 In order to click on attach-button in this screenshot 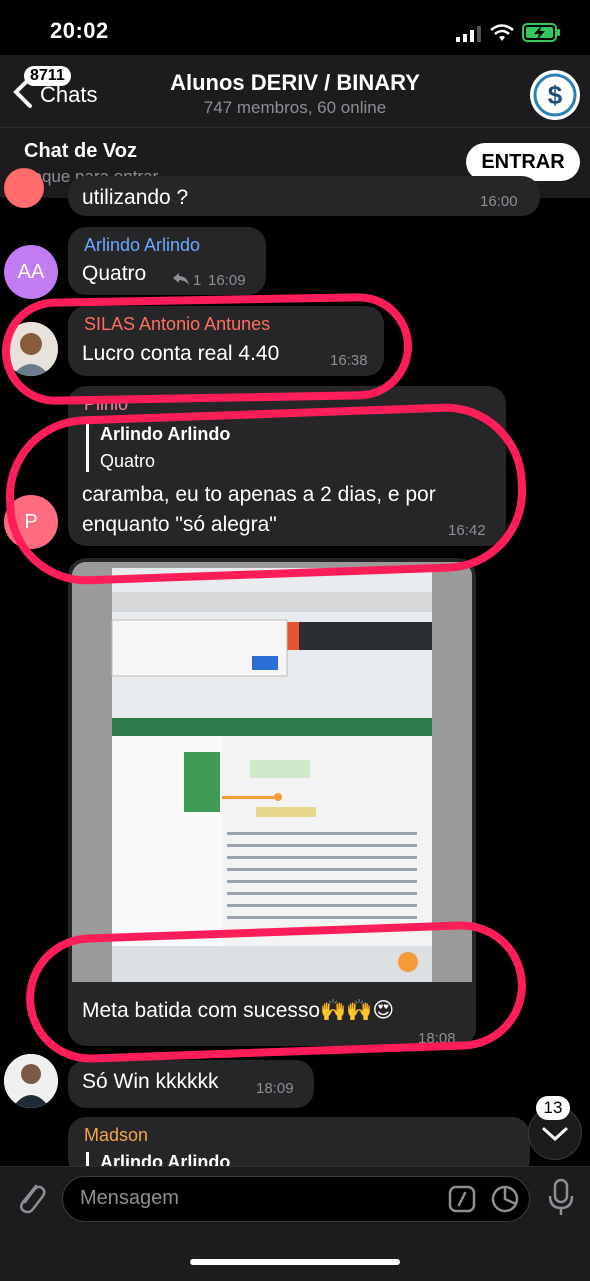, I will do `click(32, 1198)`.